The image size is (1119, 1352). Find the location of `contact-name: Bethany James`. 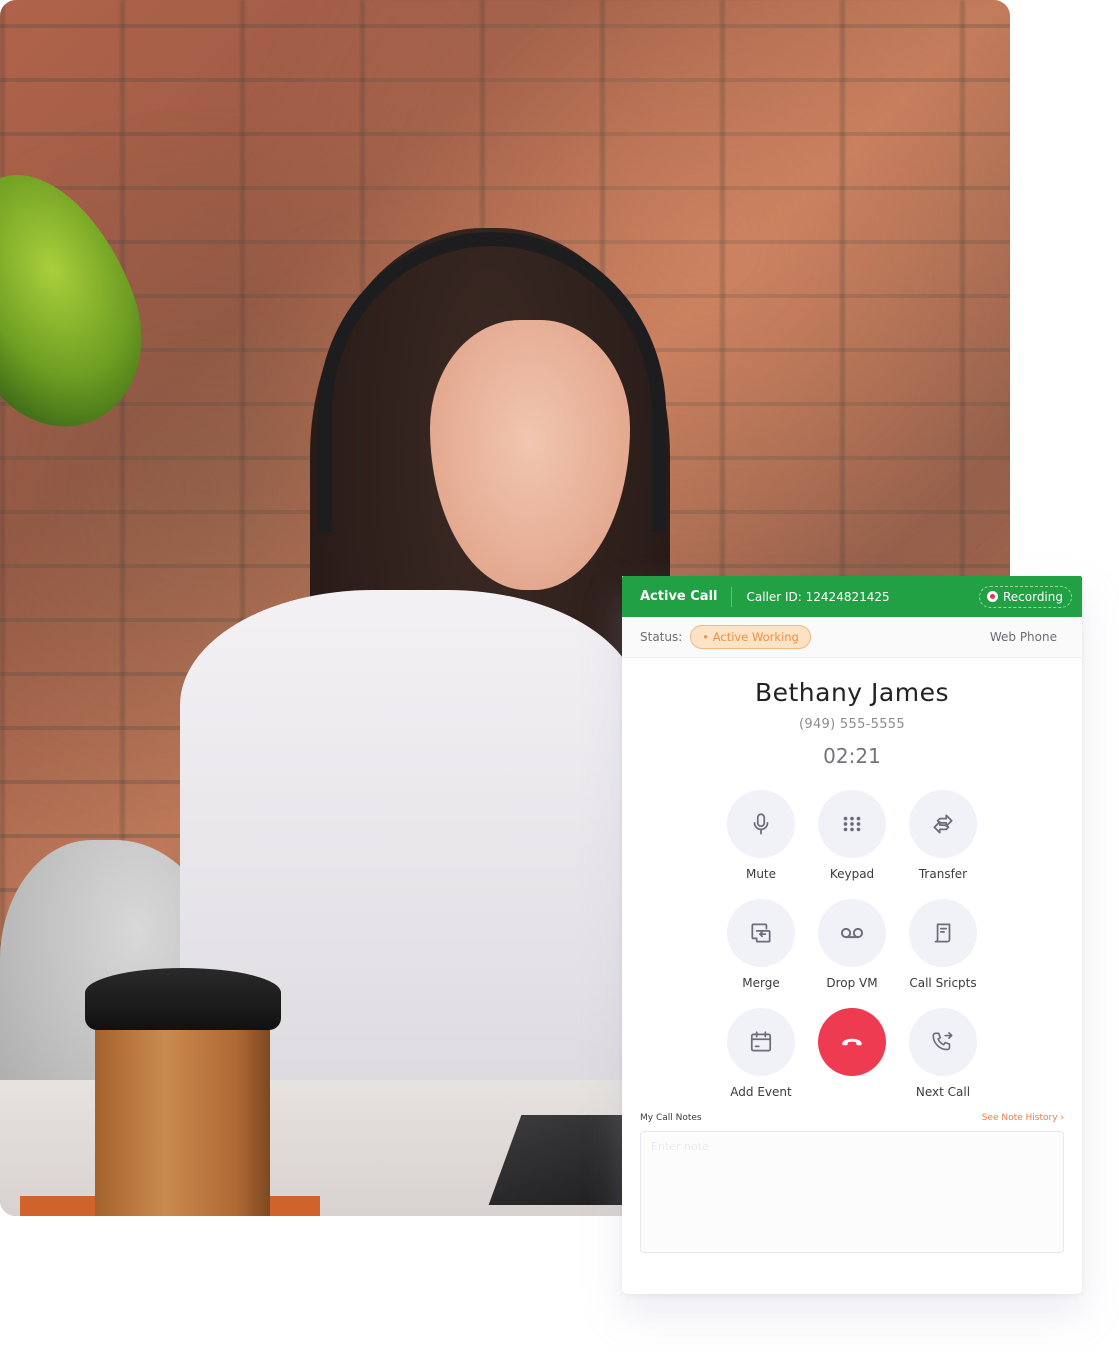

contact-name: Bethany James is located at coordinates (852, 692).